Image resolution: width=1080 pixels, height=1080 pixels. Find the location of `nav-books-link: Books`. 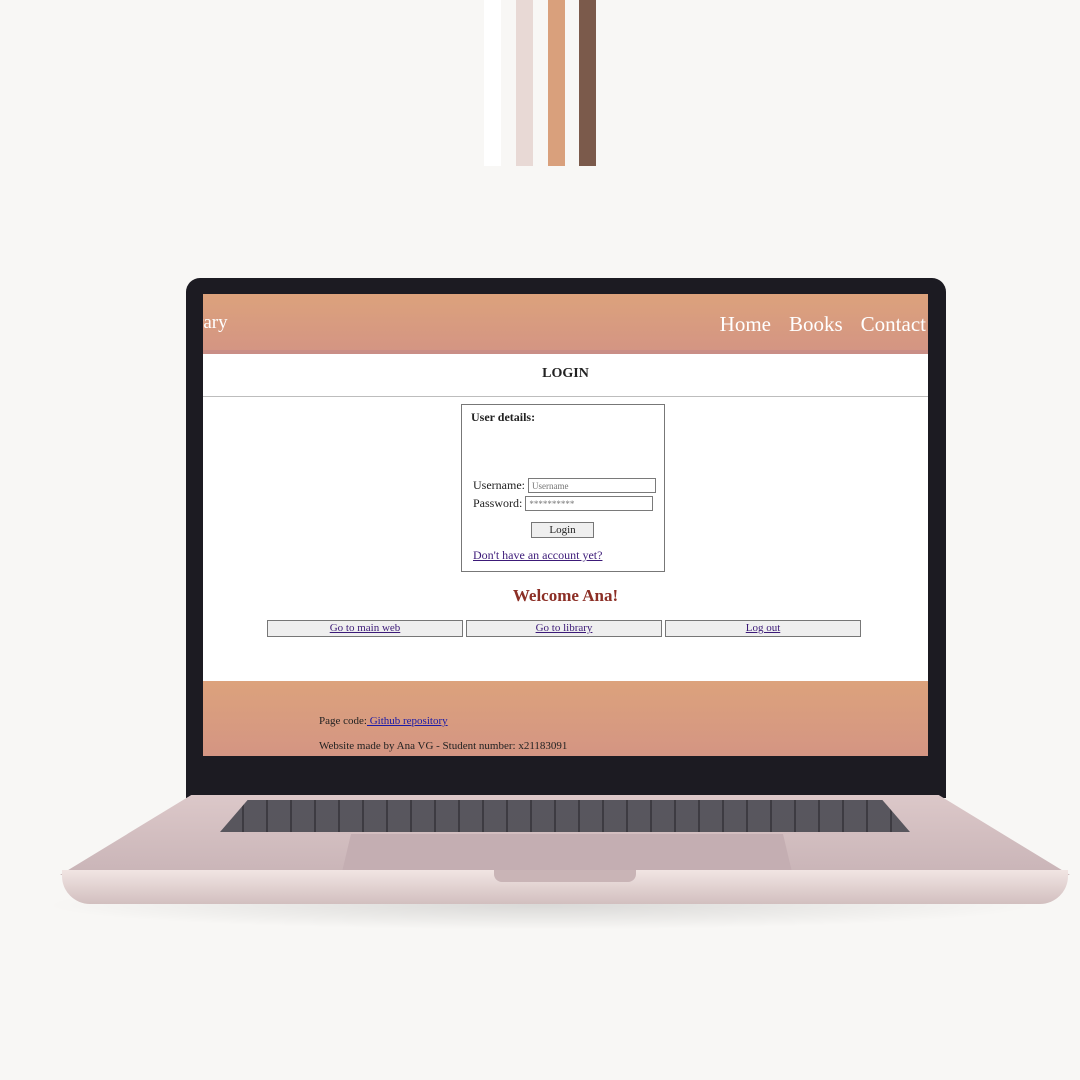

nav-books-link: Books is located at coordinates (816, 324).